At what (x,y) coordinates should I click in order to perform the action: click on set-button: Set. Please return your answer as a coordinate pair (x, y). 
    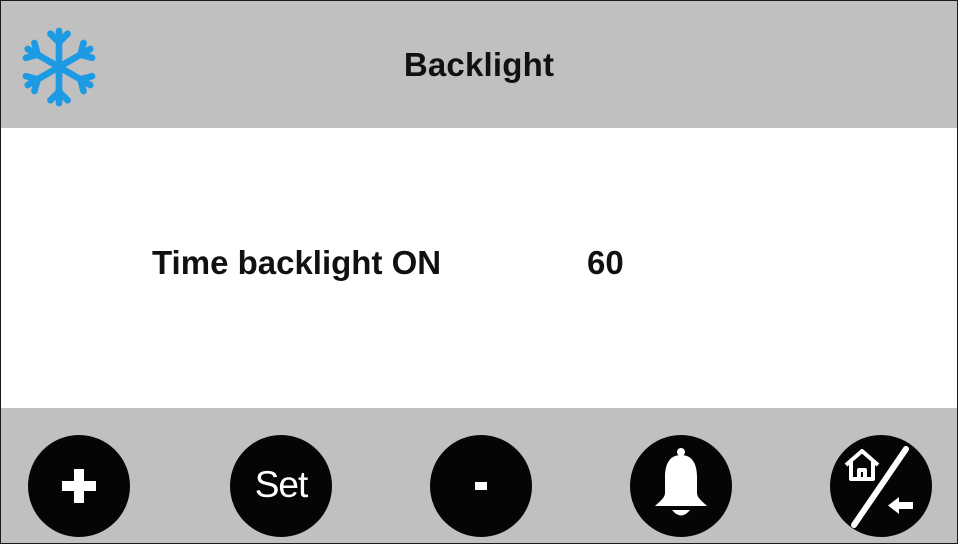
    Looking at the image, I should click on (281, 486).